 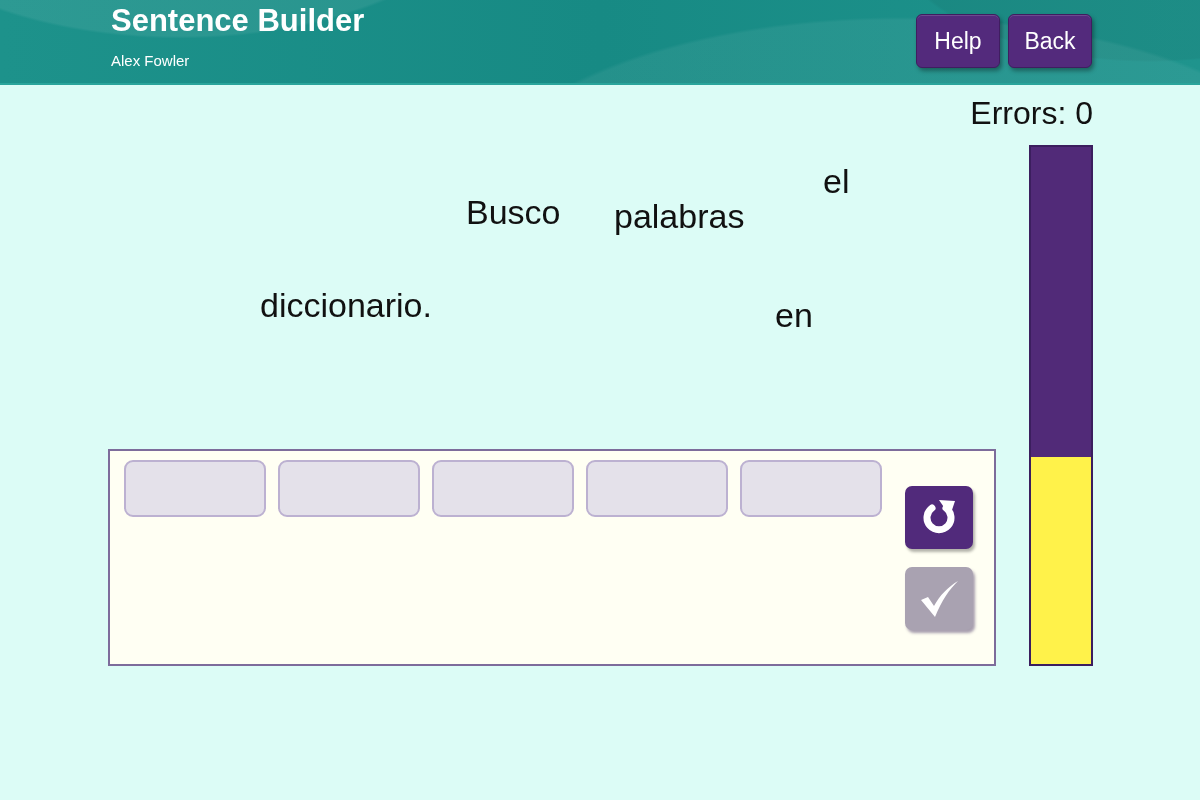 I want to click on draggable-word: diccionario., so click(x=346, y=305).